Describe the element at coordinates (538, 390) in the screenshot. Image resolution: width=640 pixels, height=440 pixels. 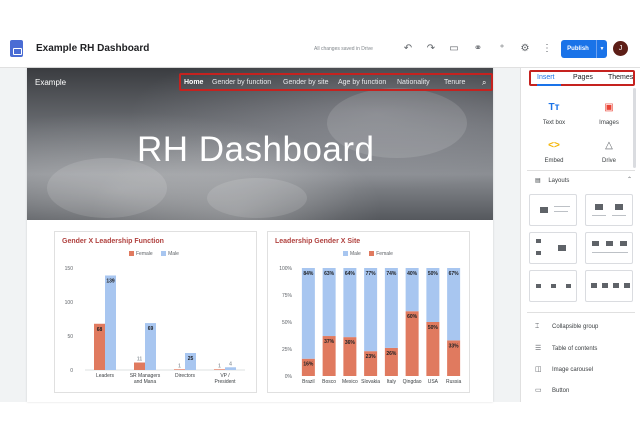
I see `button-icon: ▭` at that location.